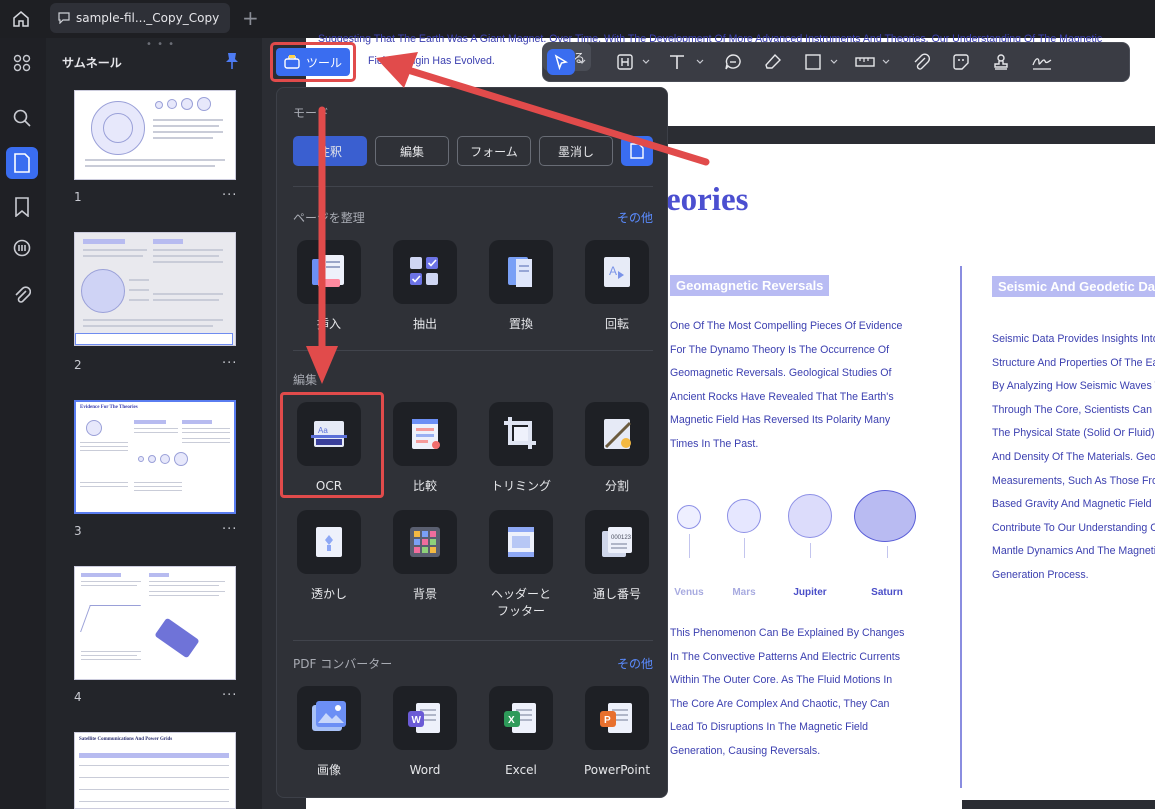 The width and height of the screenshot is (1155, 809). I want to click on organize-more-link: その他, so click(635, 217).